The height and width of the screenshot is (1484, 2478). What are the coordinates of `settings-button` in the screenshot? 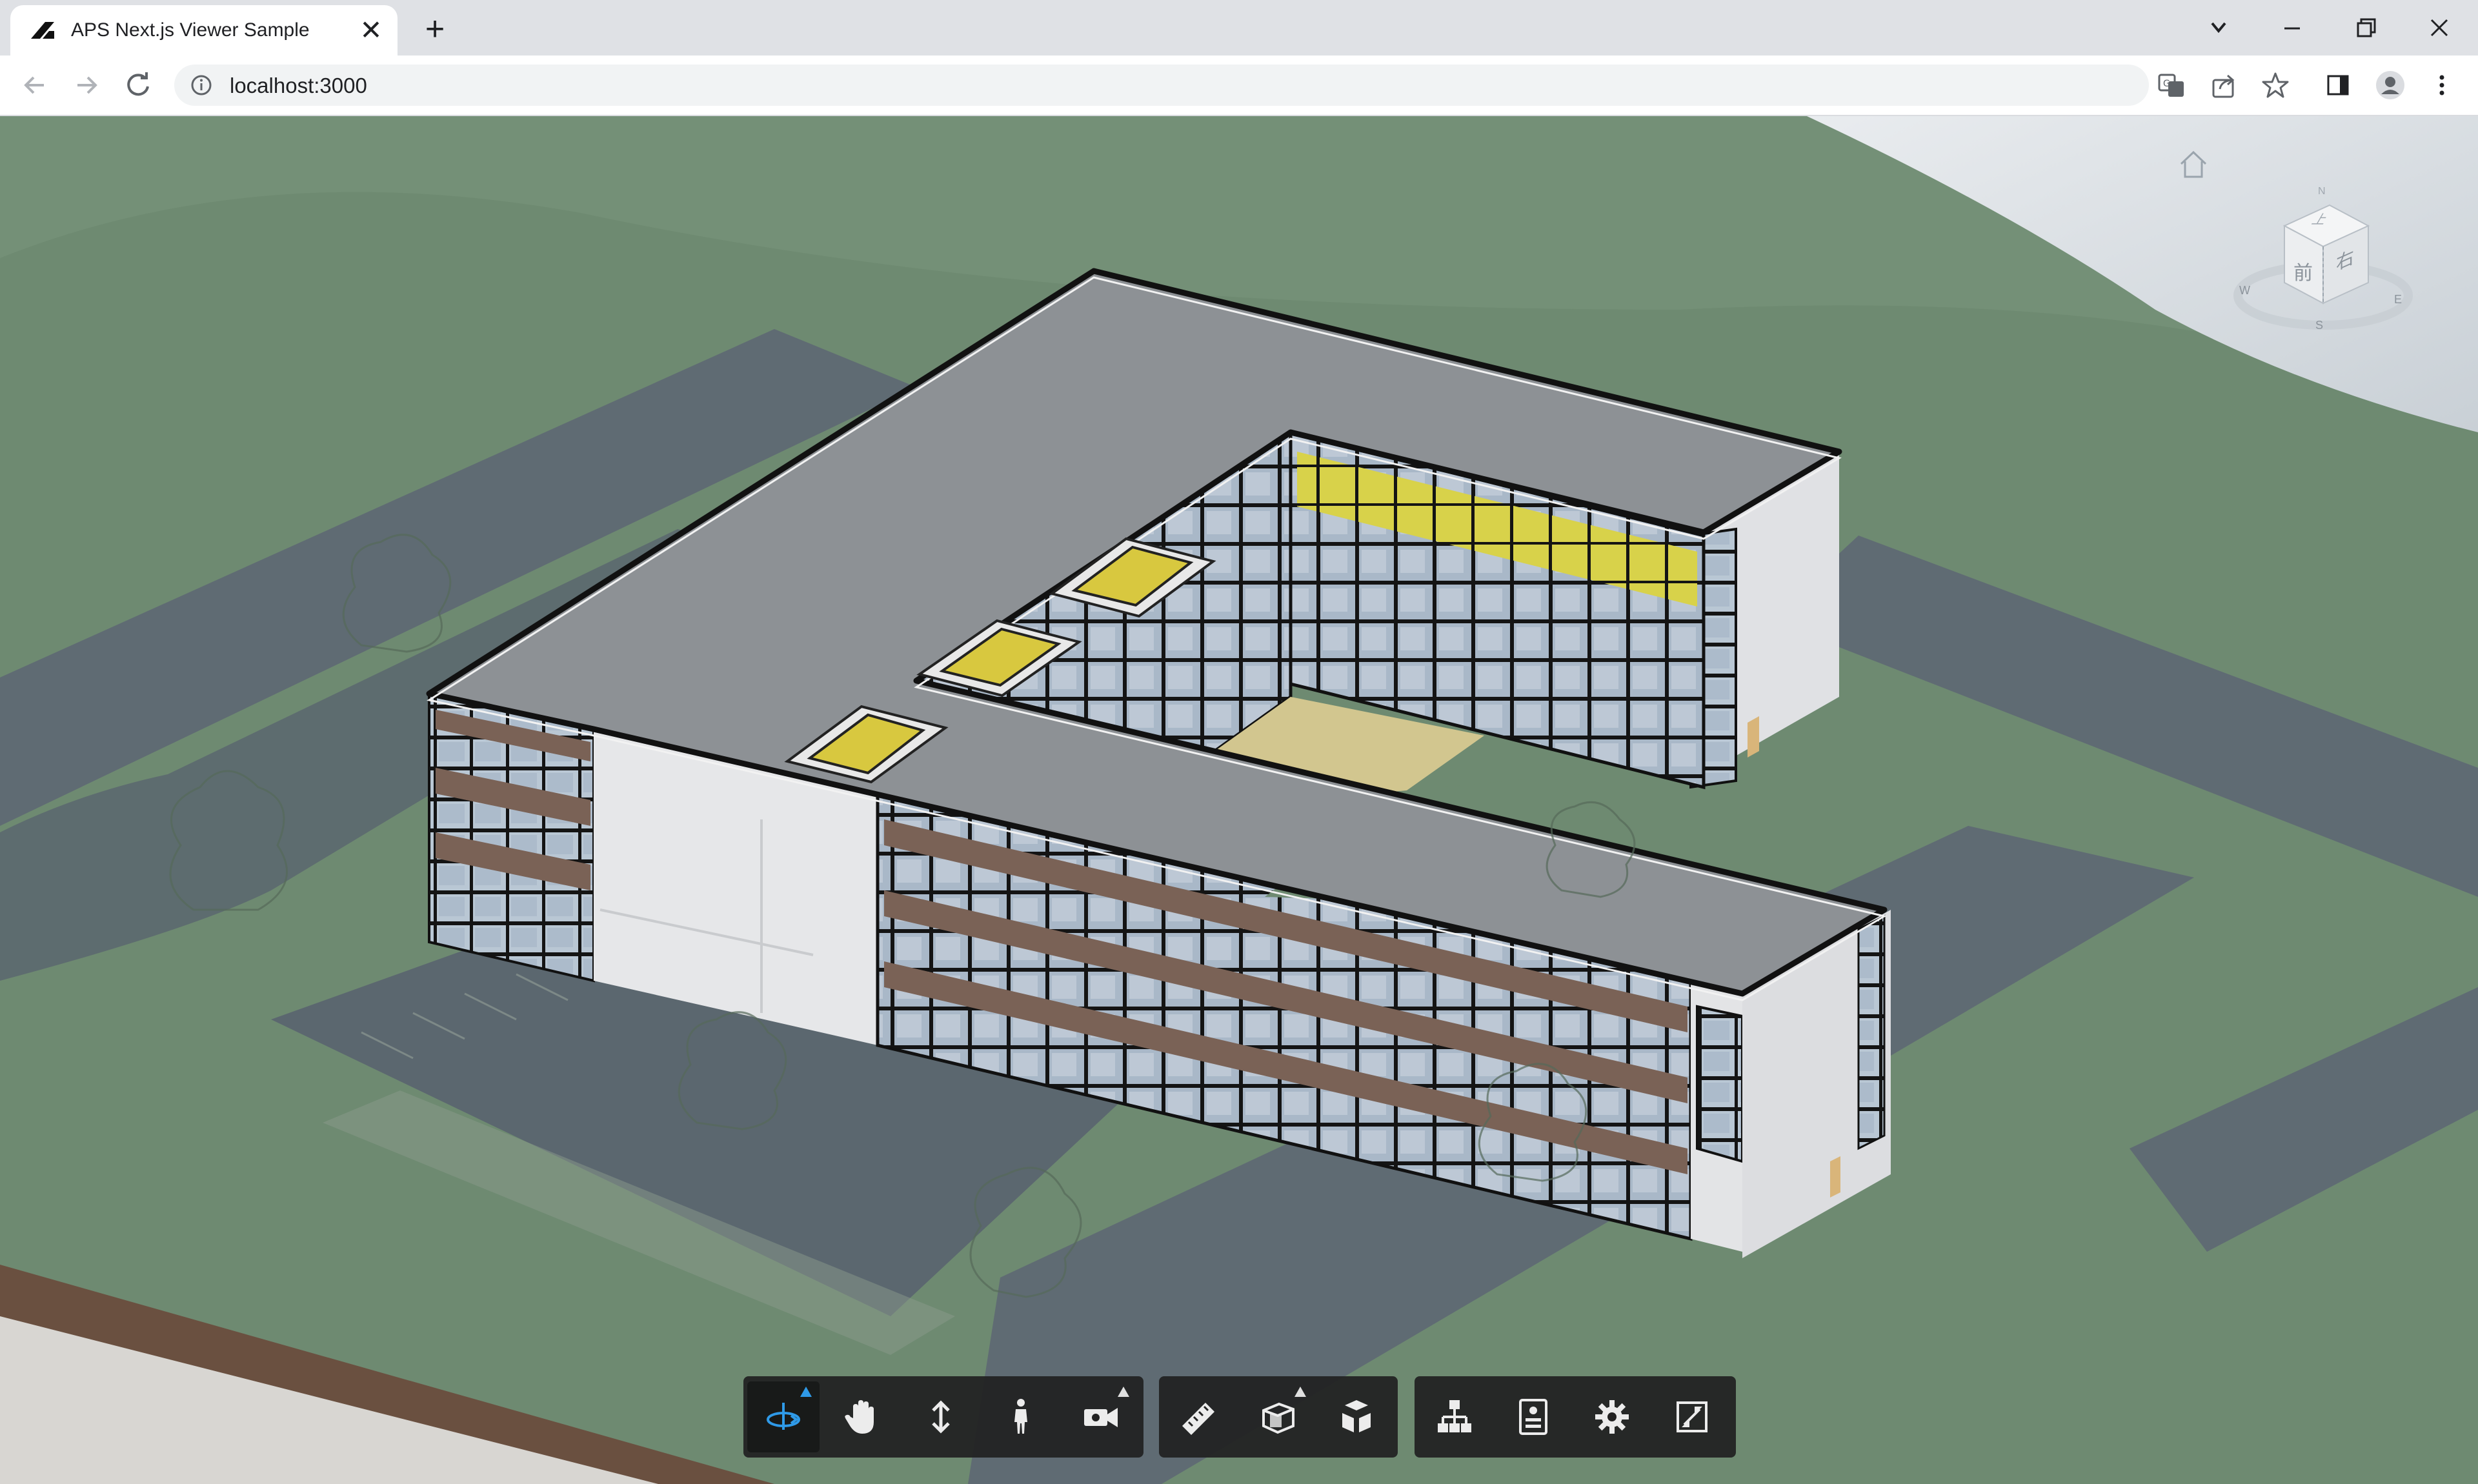 It's located at (1612, 1417).